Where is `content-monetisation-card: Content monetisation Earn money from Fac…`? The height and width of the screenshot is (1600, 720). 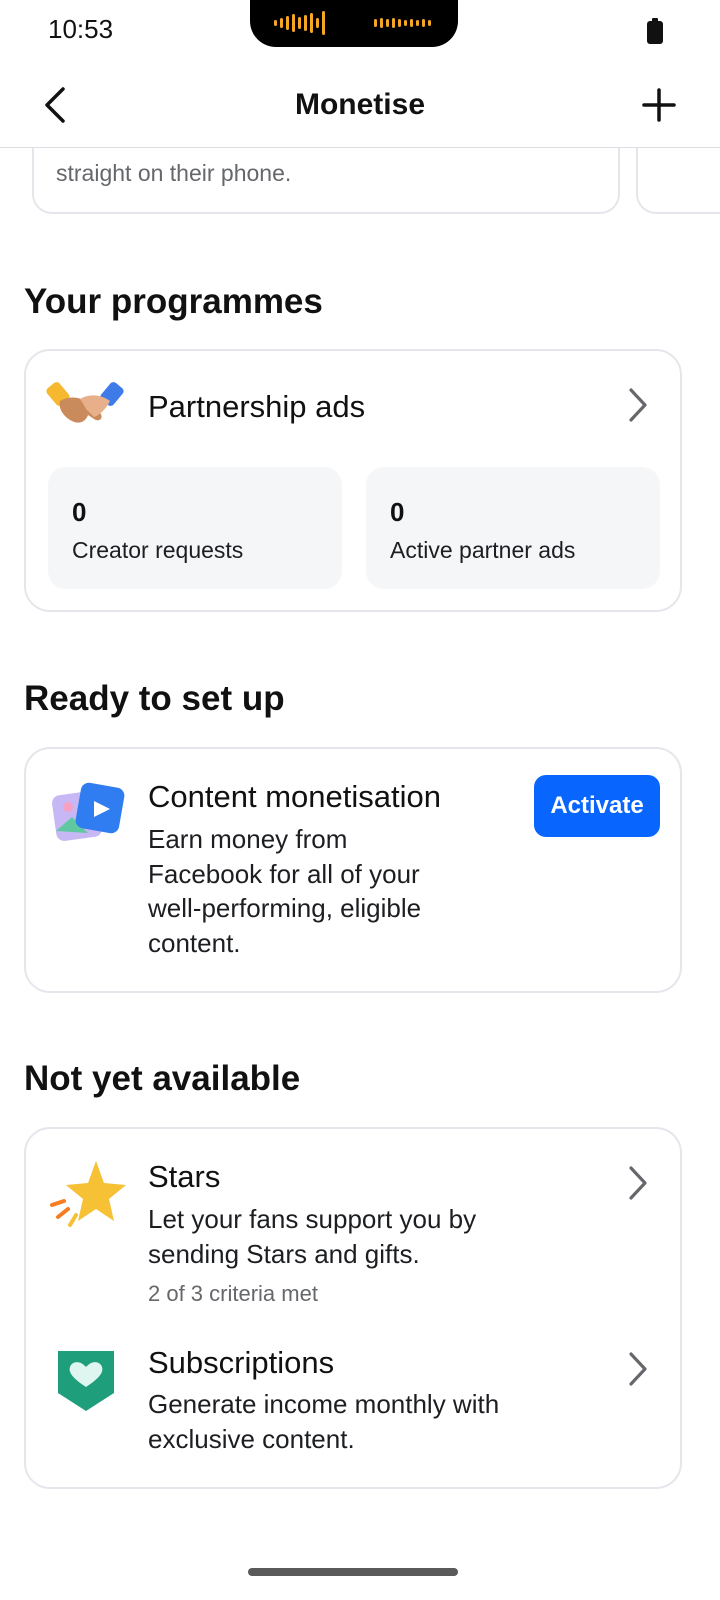 content-monetisation-card: Content monetisation Earn money from Fac… is located at coordinates (353, 870).